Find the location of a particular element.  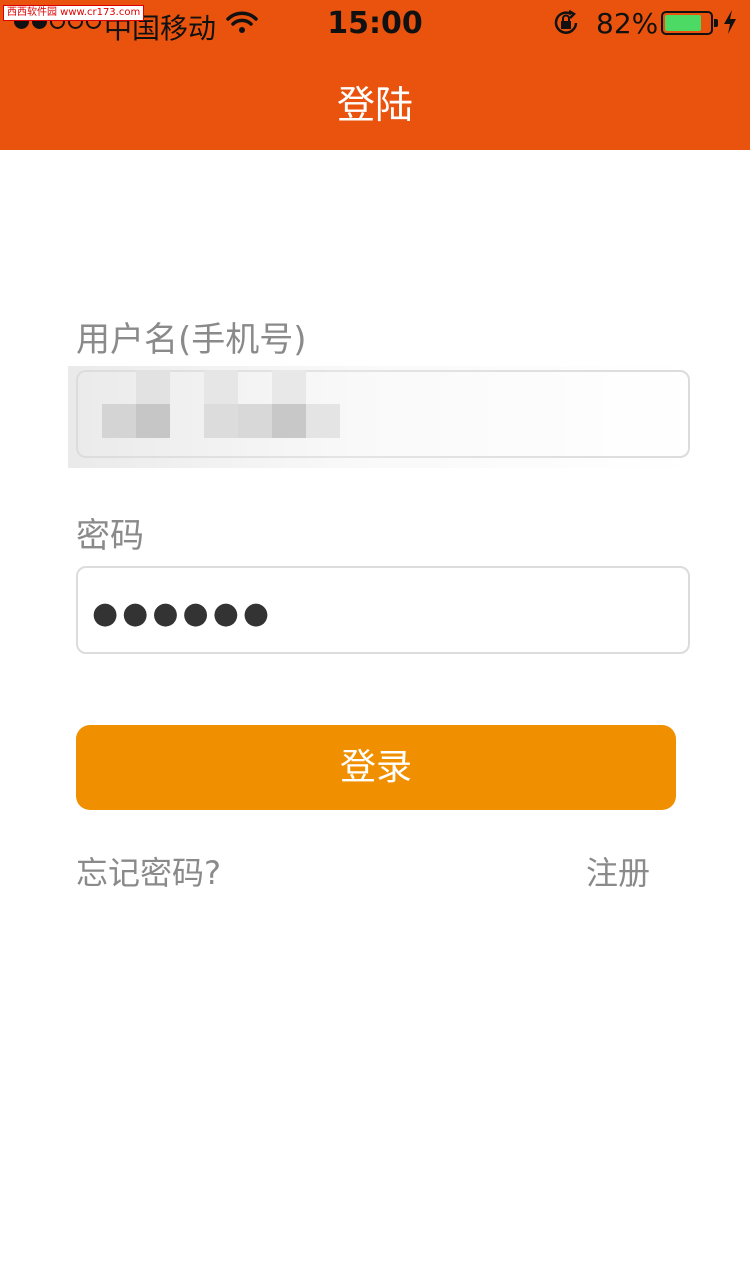

password-label: 密码 is located at coordinates (110, 536).